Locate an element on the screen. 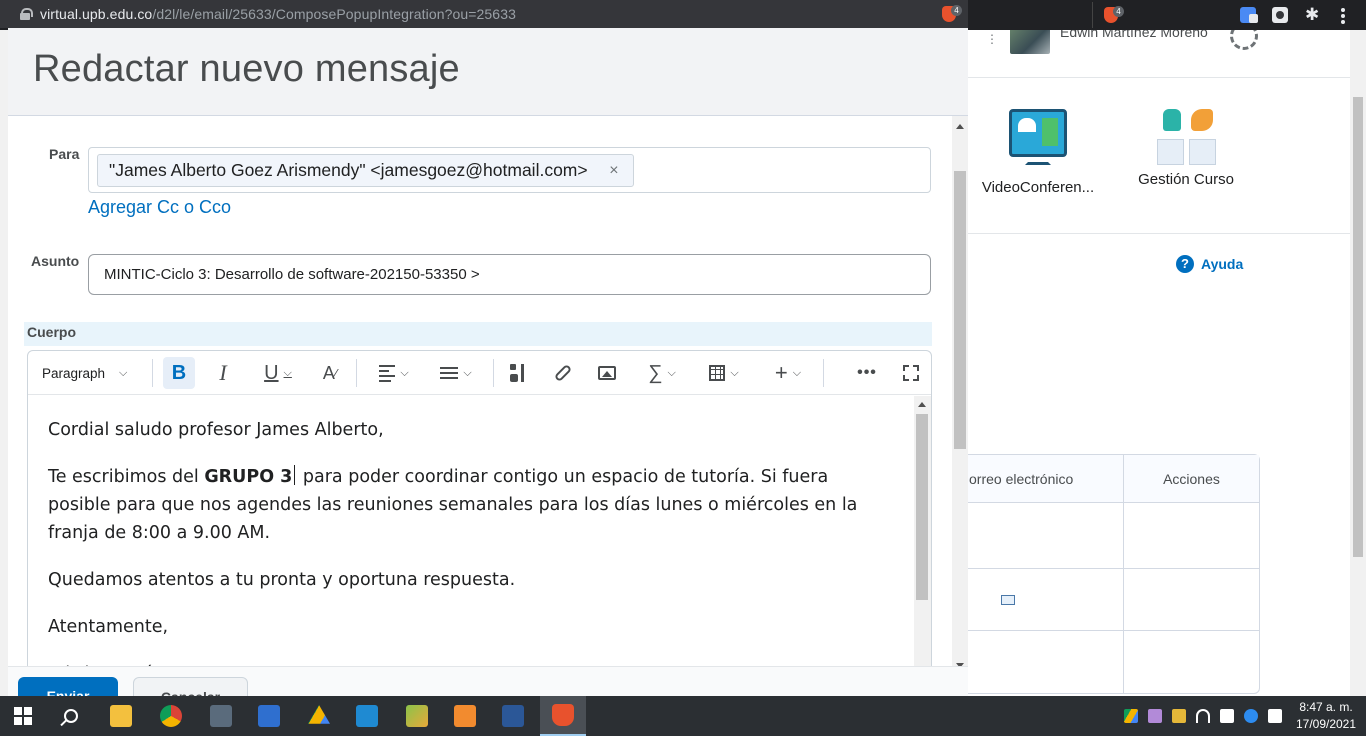 Image resolution: width=1366 pixels, height=736 pixels. drive-icon is located at coordinates (319, 714).